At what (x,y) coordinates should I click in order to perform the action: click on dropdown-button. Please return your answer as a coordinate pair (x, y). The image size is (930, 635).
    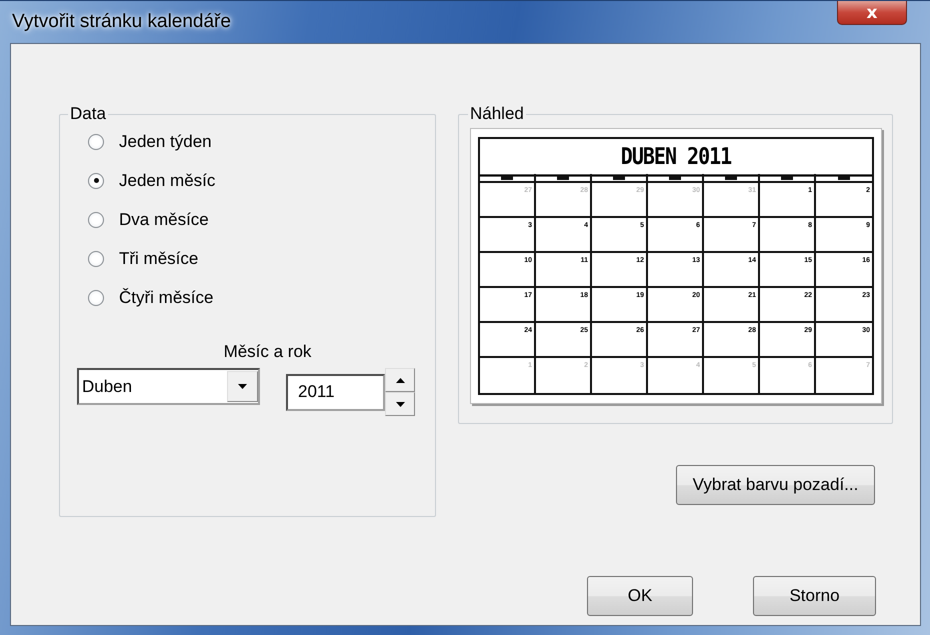
    Looking at the image, I should click on (242, 386).